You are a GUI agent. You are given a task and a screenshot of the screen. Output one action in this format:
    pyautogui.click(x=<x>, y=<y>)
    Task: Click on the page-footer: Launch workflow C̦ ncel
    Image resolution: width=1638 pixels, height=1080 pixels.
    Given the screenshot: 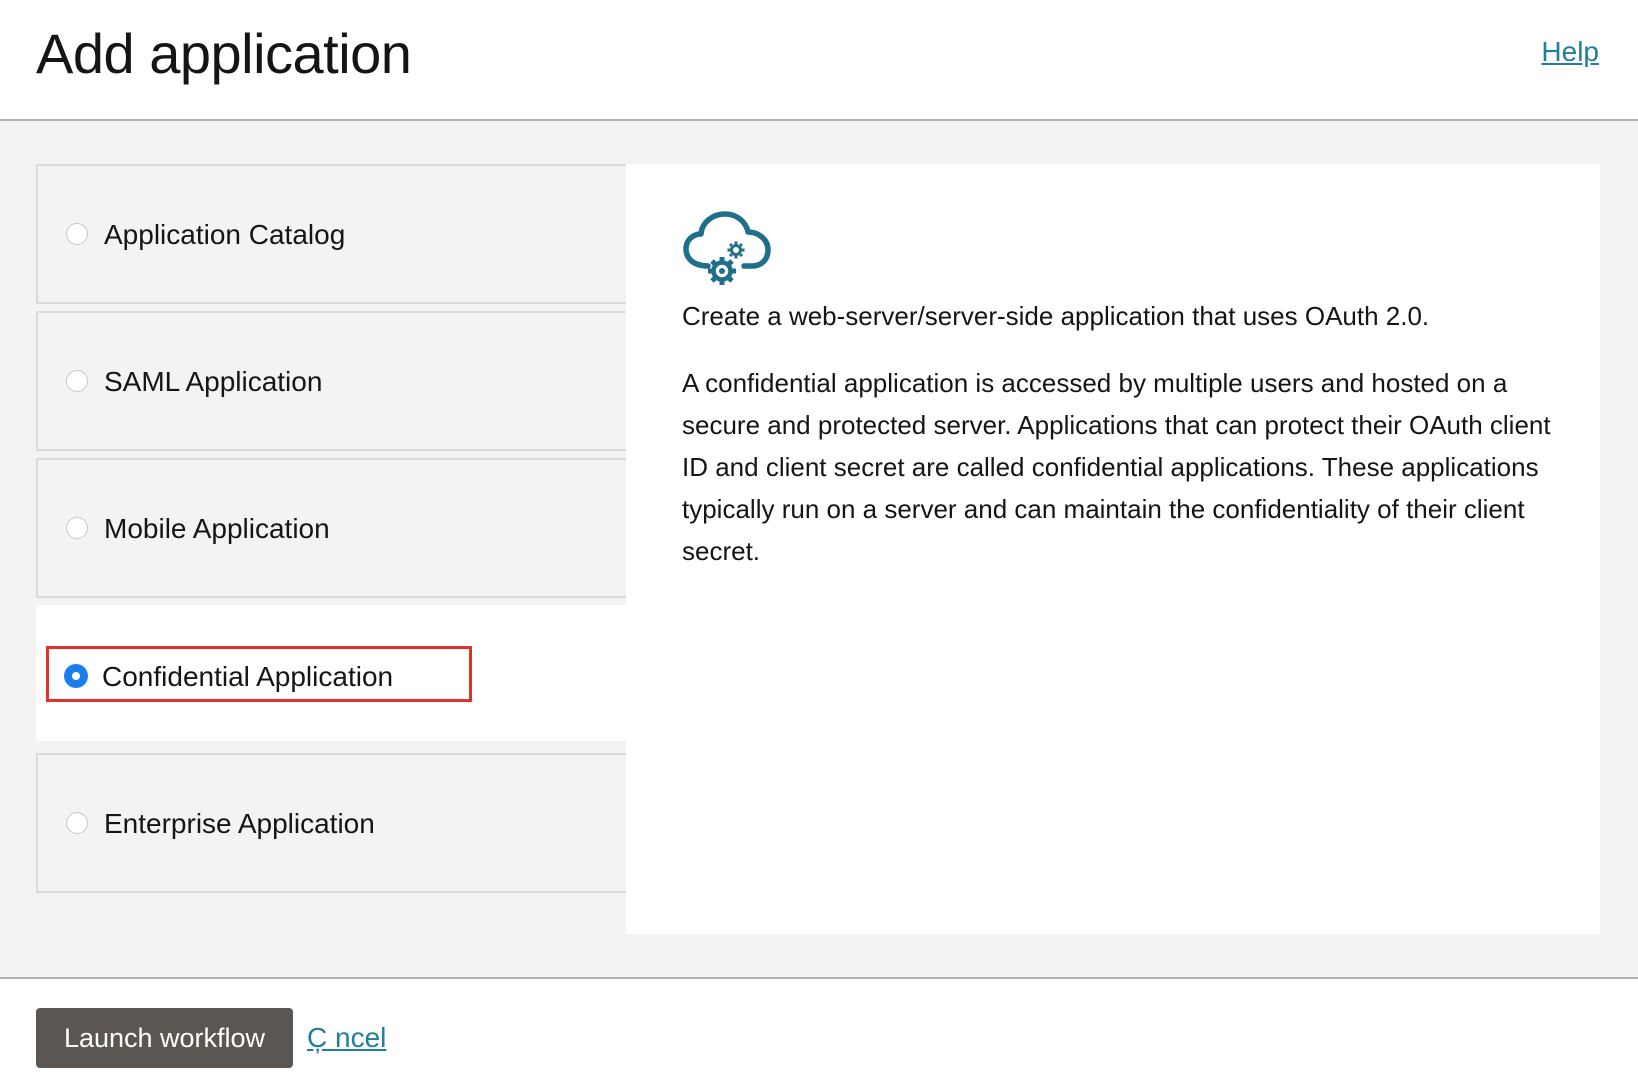 What is the action you would take?
    pyautogui.click(x=819, y=1028)
    